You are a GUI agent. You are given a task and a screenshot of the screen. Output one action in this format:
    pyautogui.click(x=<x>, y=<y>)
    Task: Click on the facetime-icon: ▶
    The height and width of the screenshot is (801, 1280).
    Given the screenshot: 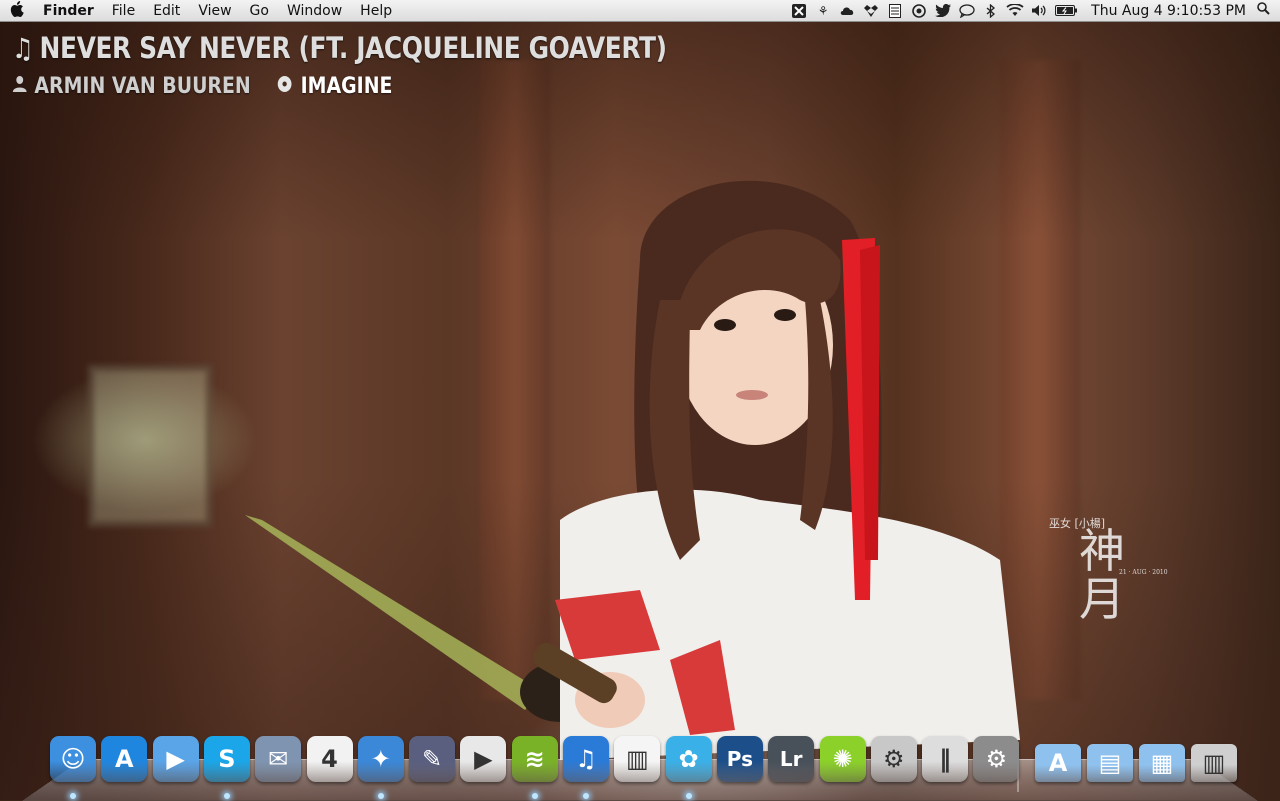 What is the action you would take?
    pyautogui.click(x=175, y=759)
    